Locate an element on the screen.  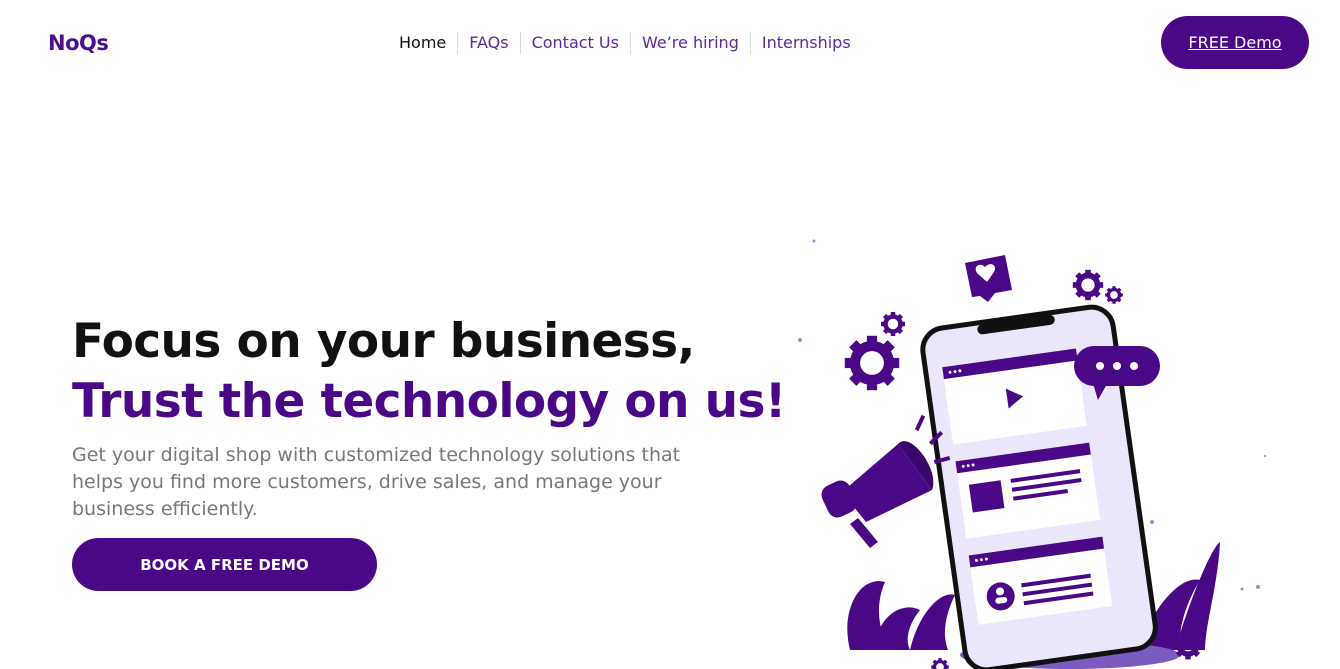
nav-were-hiring: We’re hiring is located at coordinates (691, 43).